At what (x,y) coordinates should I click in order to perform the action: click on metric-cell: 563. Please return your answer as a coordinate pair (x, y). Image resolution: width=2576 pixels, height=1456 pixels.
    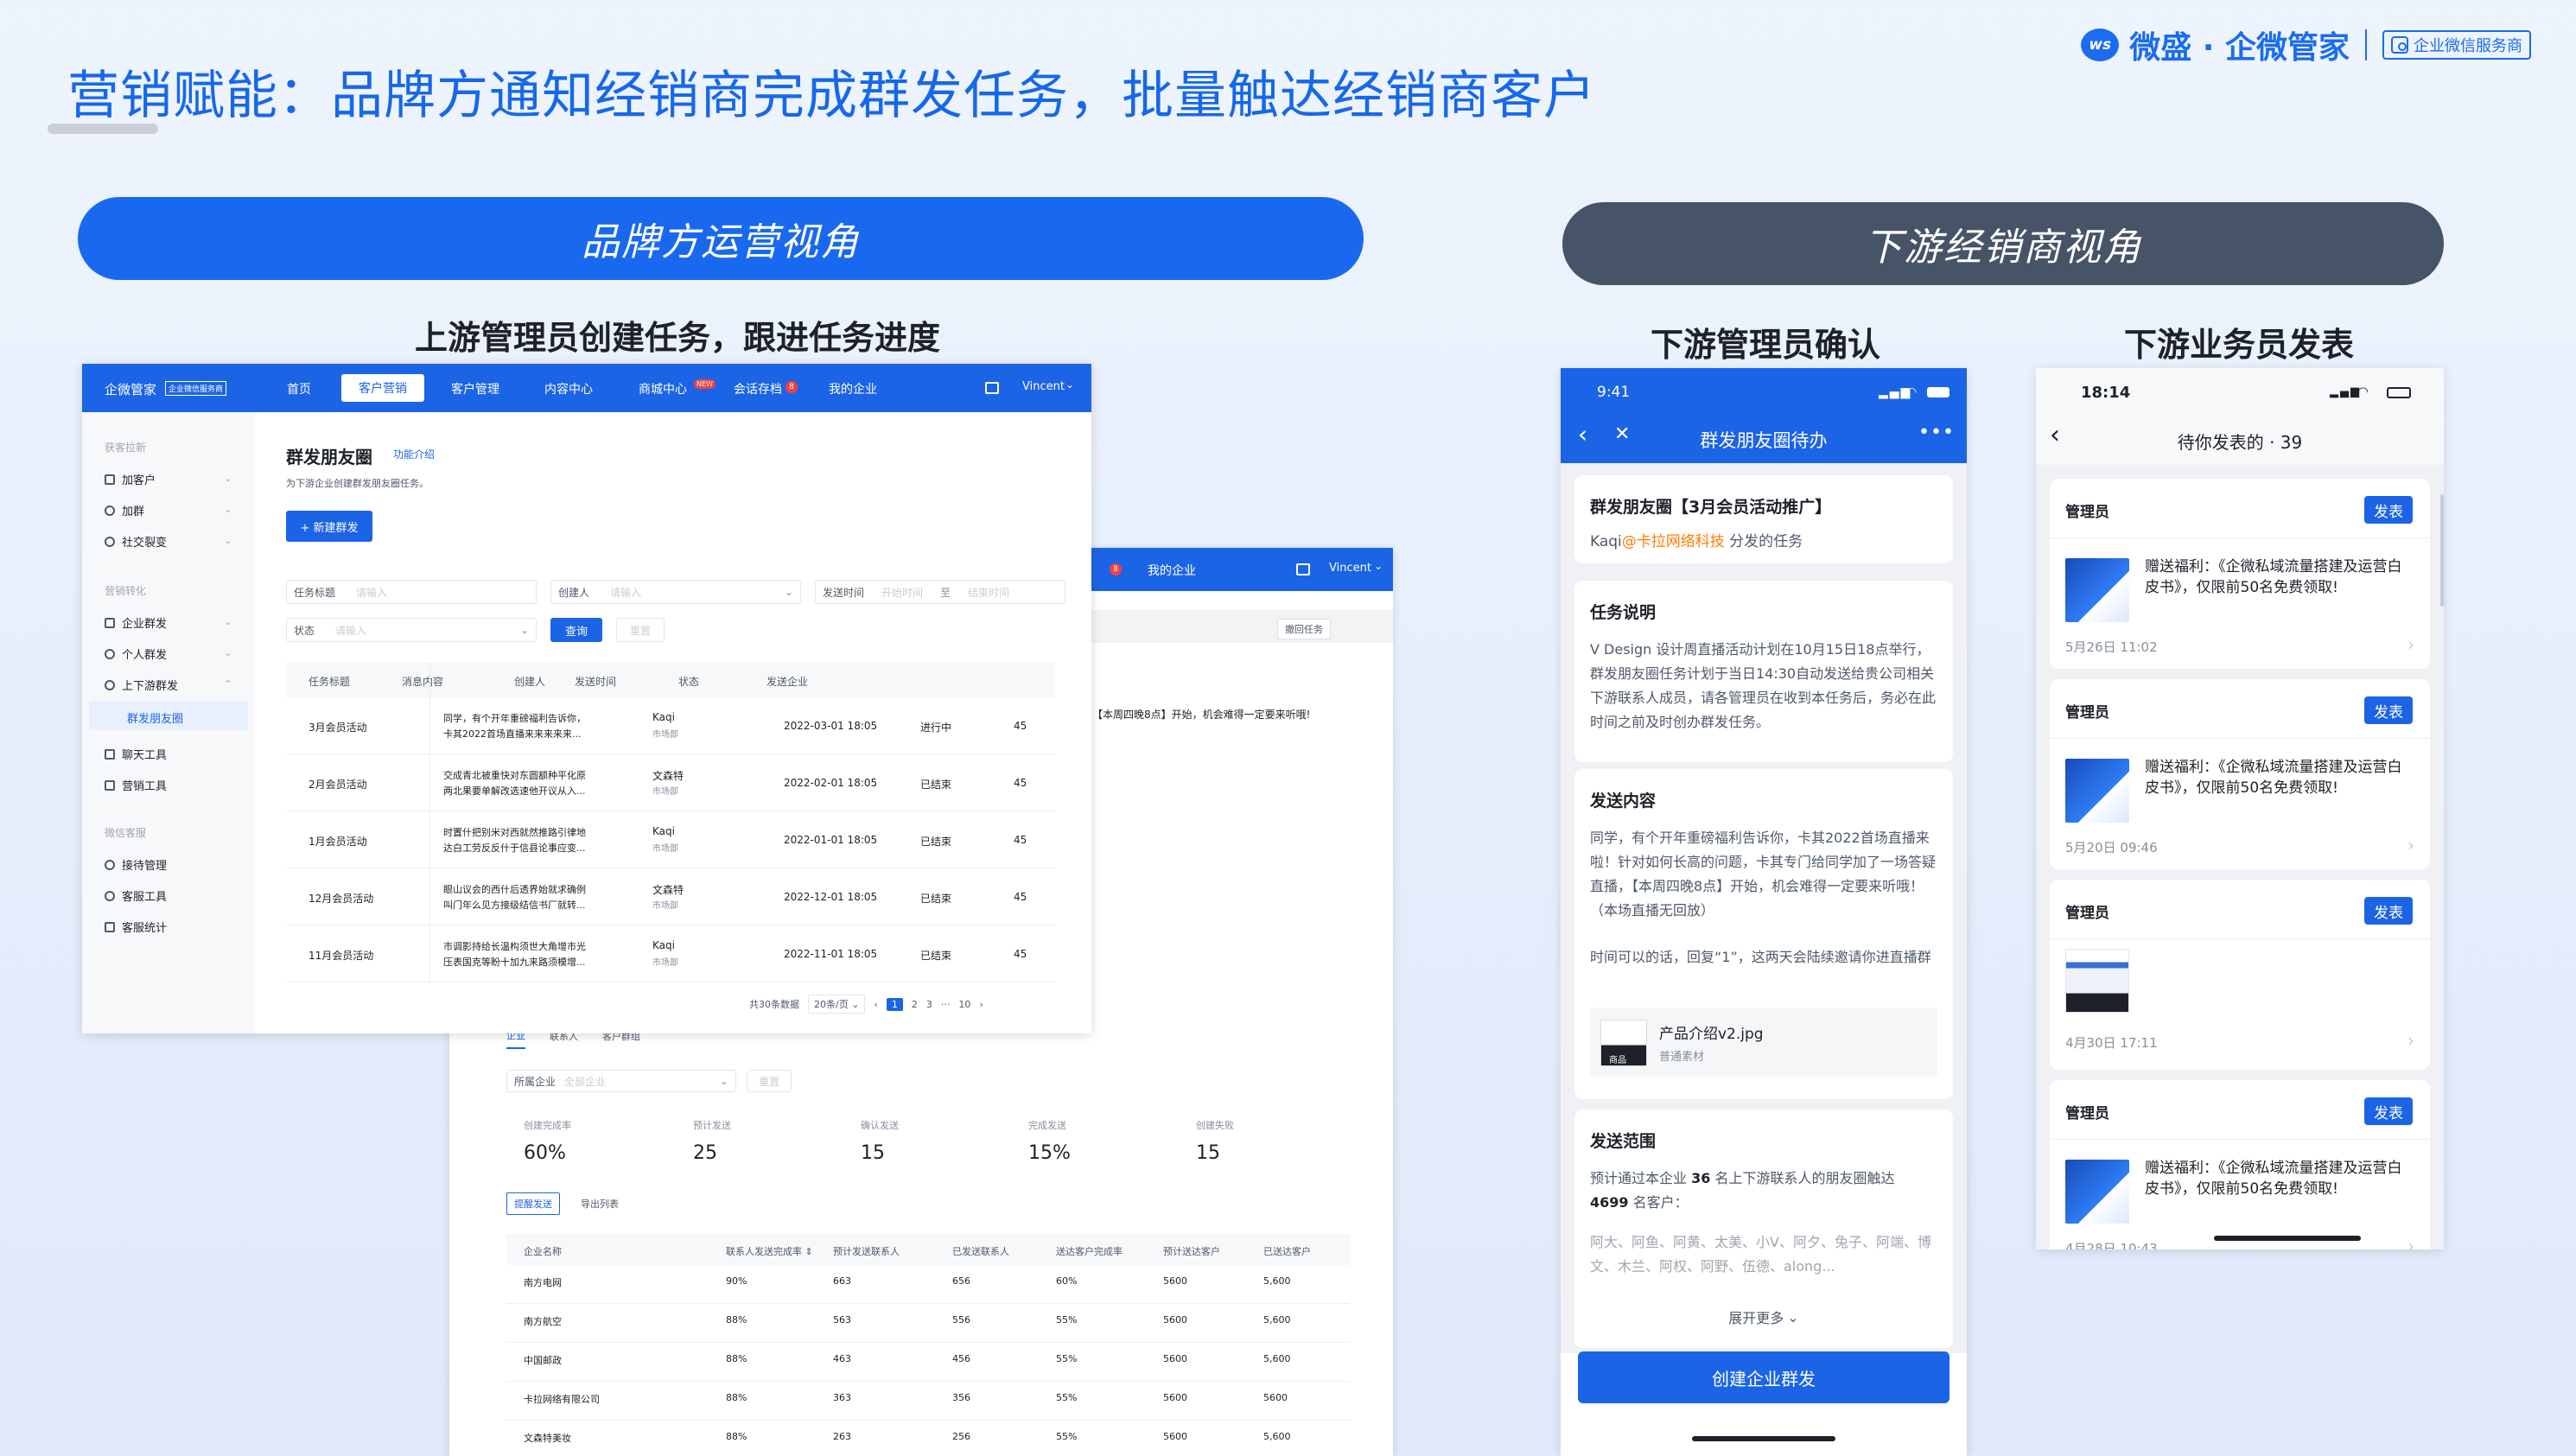
    Looking at the image, I should click on (842, 1320).